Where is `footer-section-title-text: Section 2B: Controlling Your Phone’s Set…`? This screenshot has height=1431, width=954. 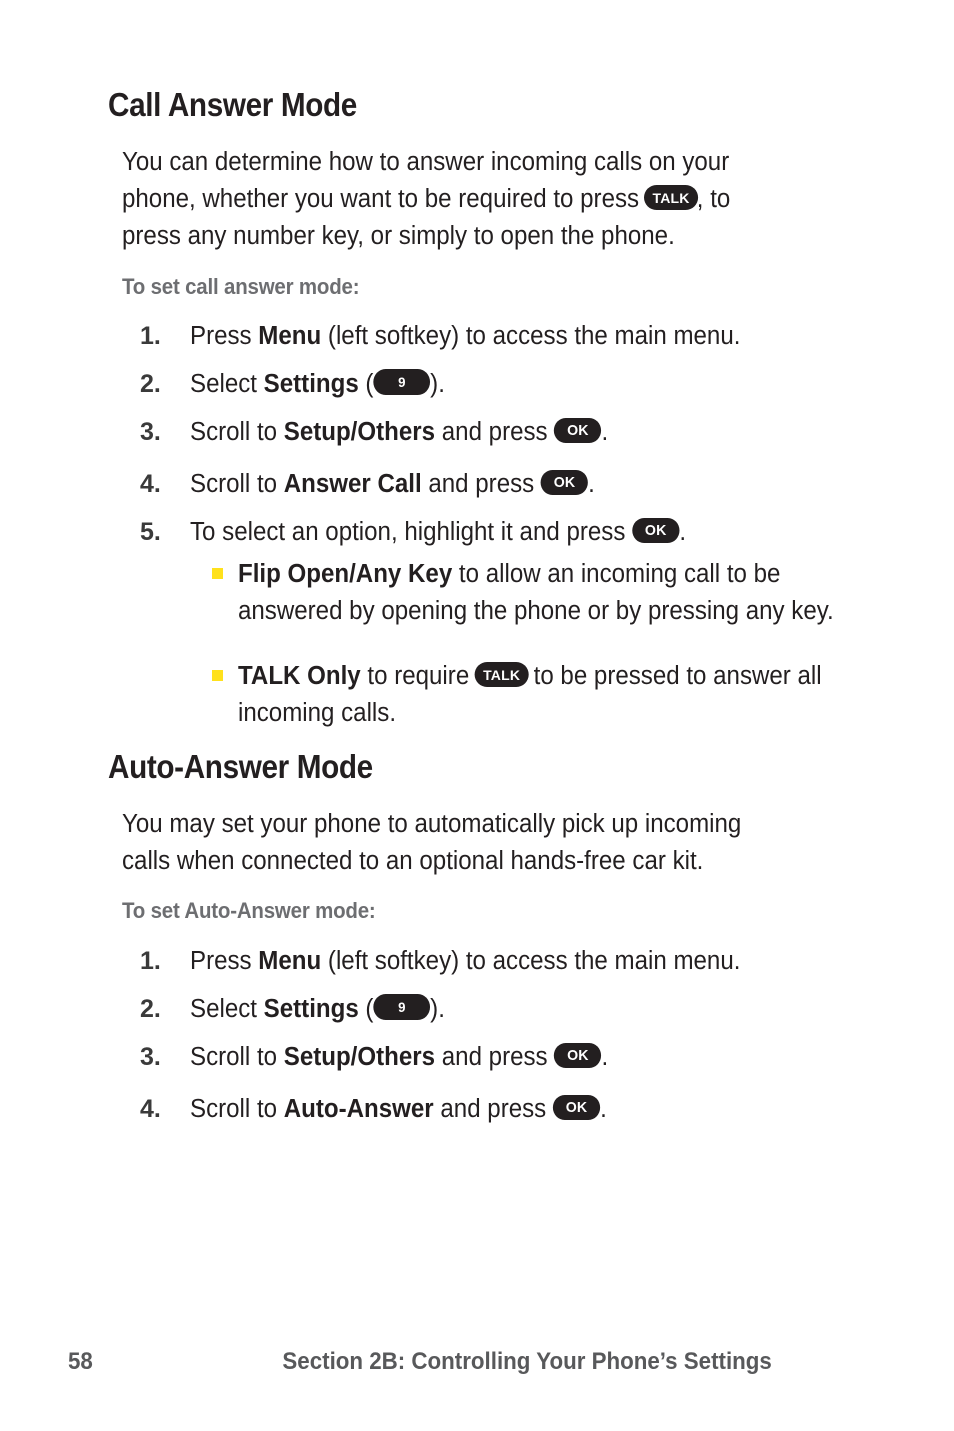
footer-section-title-text: Section 2B: Controlling Your Phone’s Set… is located at coordinates (527, 1361).